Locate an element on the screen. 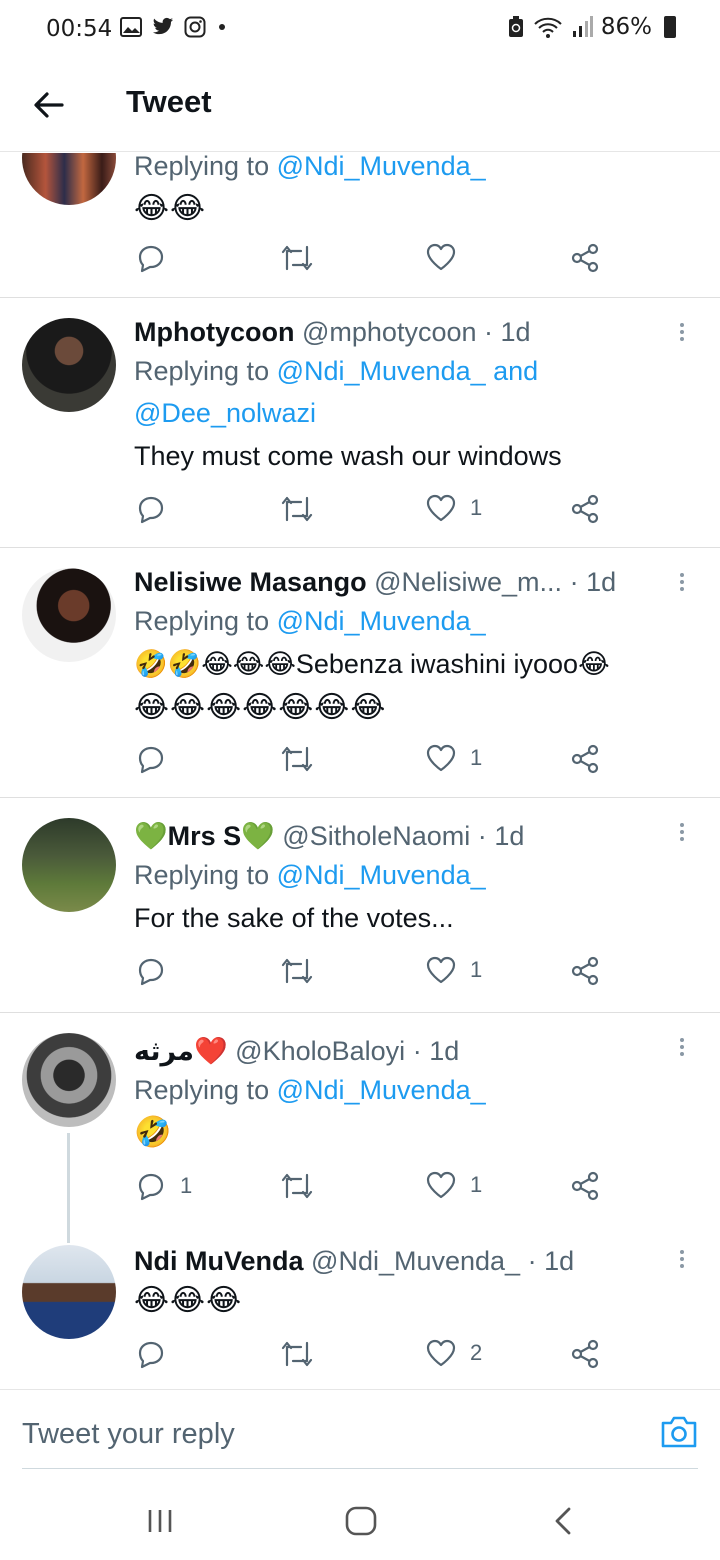  recent-apps-icon is located at coordinates (160, 1521).